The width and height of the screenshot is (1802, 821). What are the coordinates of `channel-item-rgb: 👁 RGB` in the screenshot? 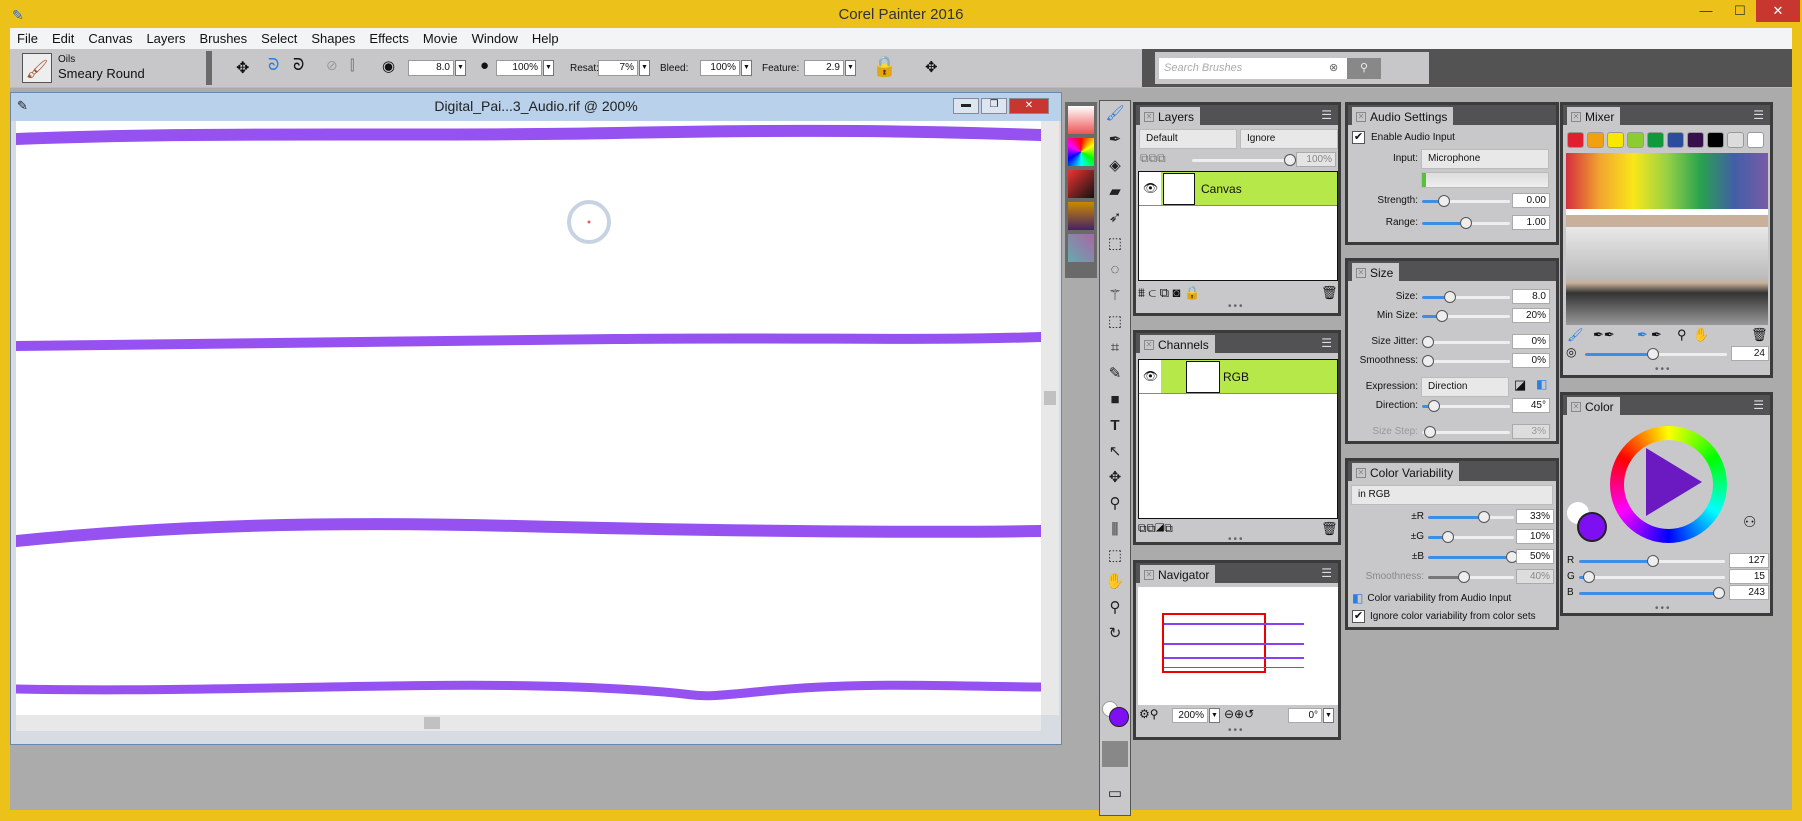 It's located at (1238, 377).